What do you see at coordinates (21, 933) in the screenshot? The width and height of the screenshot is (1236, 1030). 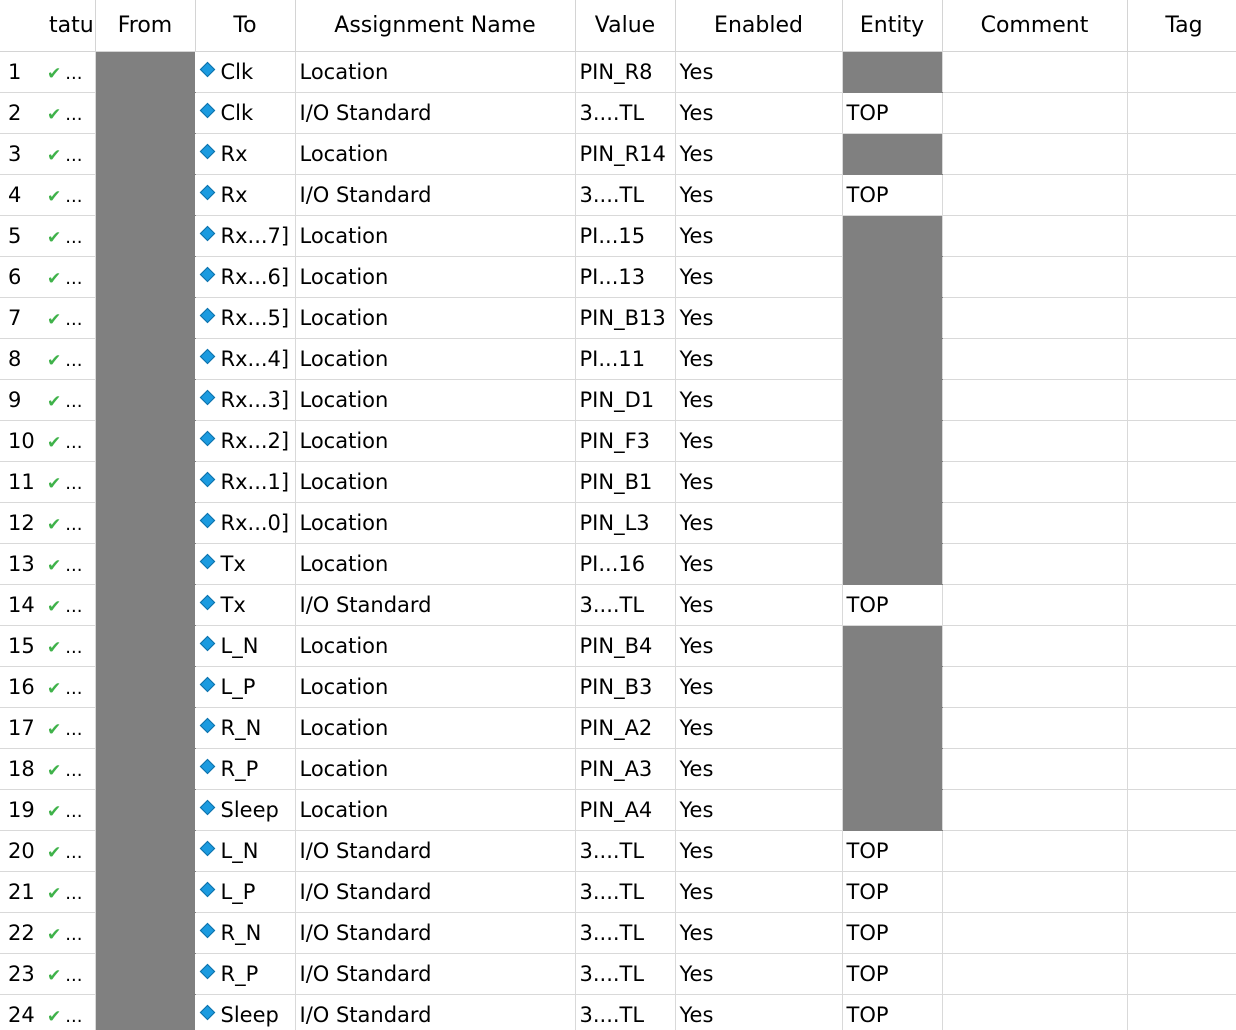 I see `row-number: 22` at bounding box center [21, 933].